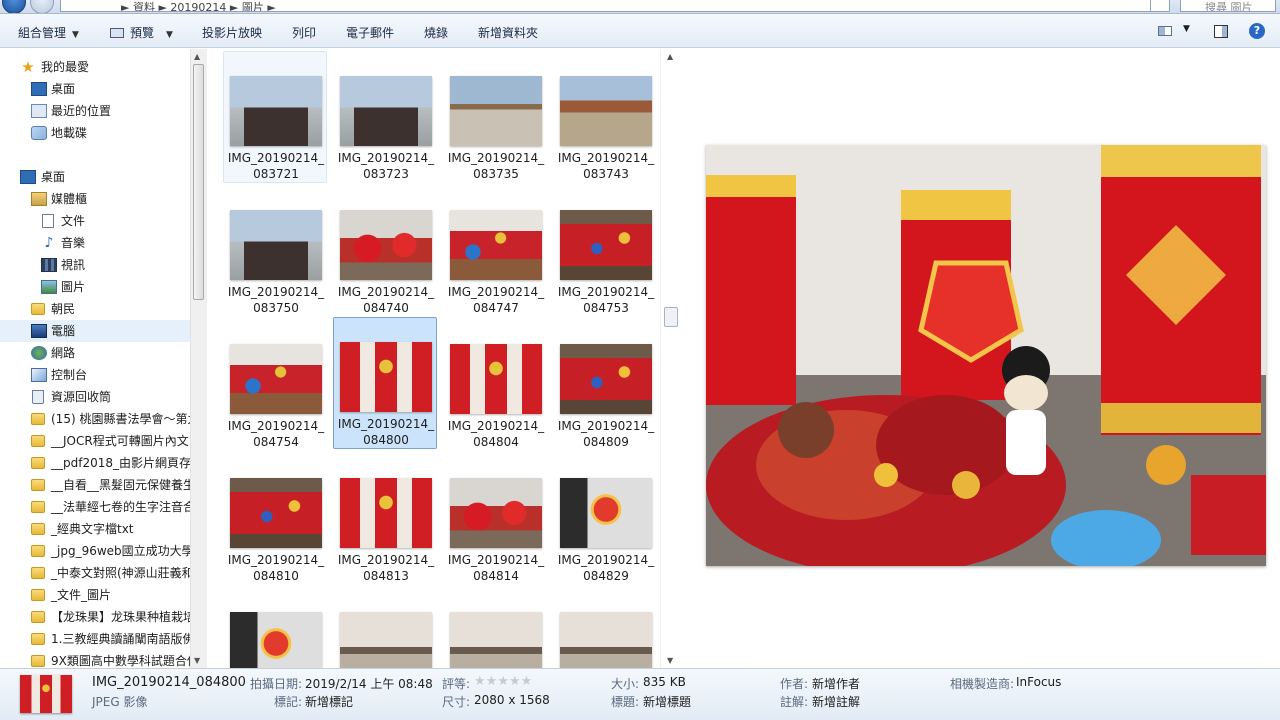  What do you see at coordinates (436, 32) in the screenshot?
I see `burn-button: 燒錄` at bounding box center [436, 32].